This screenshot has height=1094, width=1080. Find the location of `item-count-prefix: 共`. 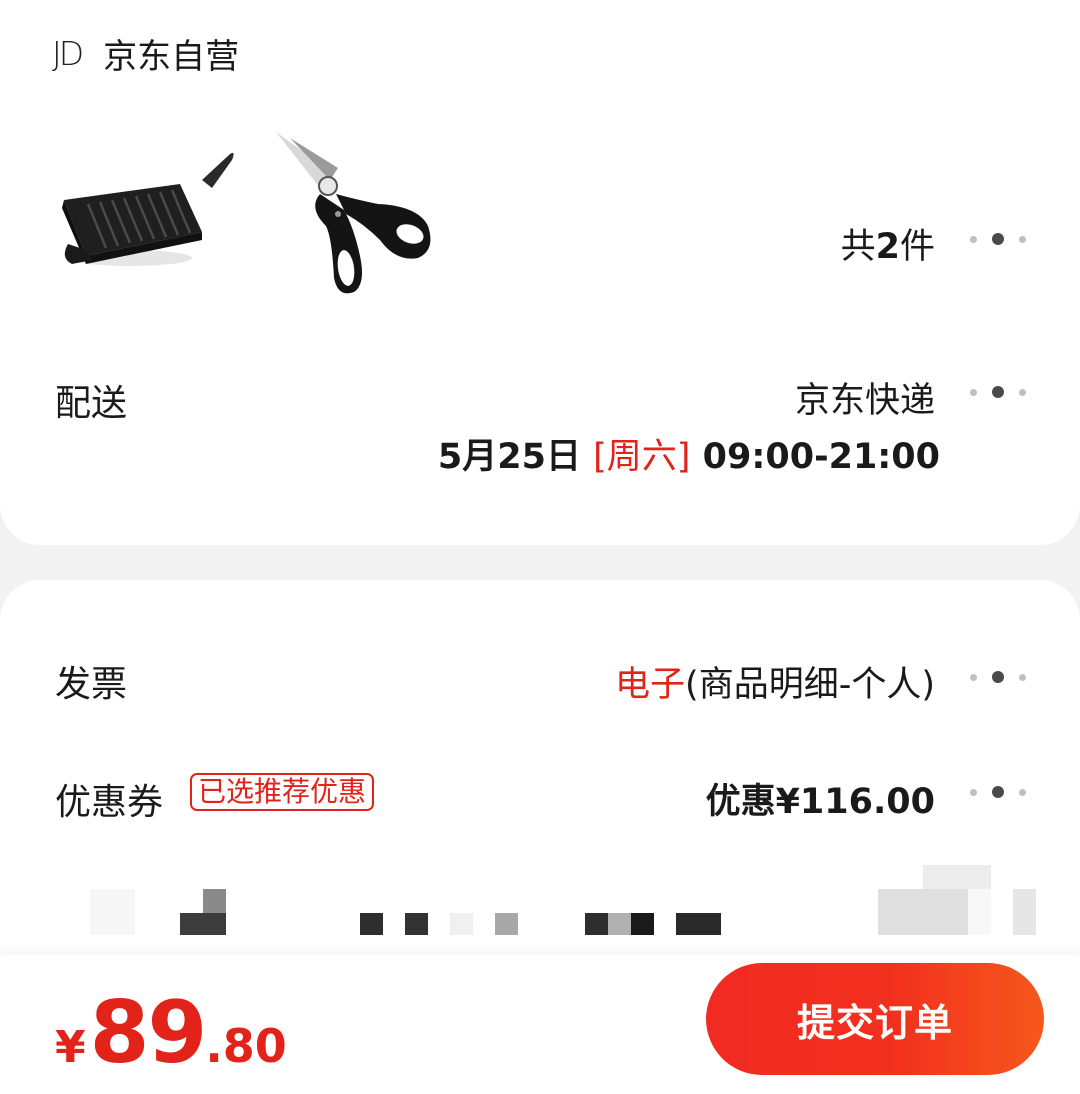

item-count-prefix: 共 is located at coordinates (858, 247).